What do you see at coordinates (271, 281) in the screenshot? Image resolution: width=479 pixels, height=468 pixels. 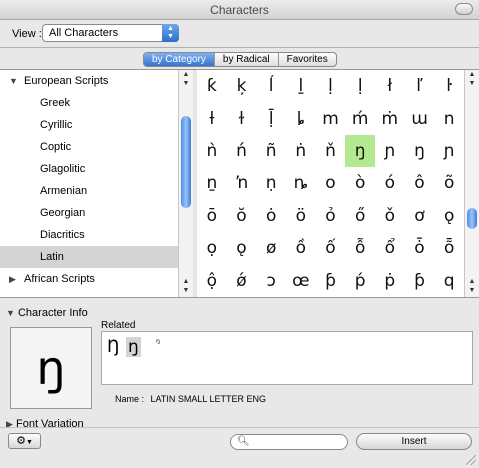 I see `character-cell: ɔ` at bounding box center [271, 281].